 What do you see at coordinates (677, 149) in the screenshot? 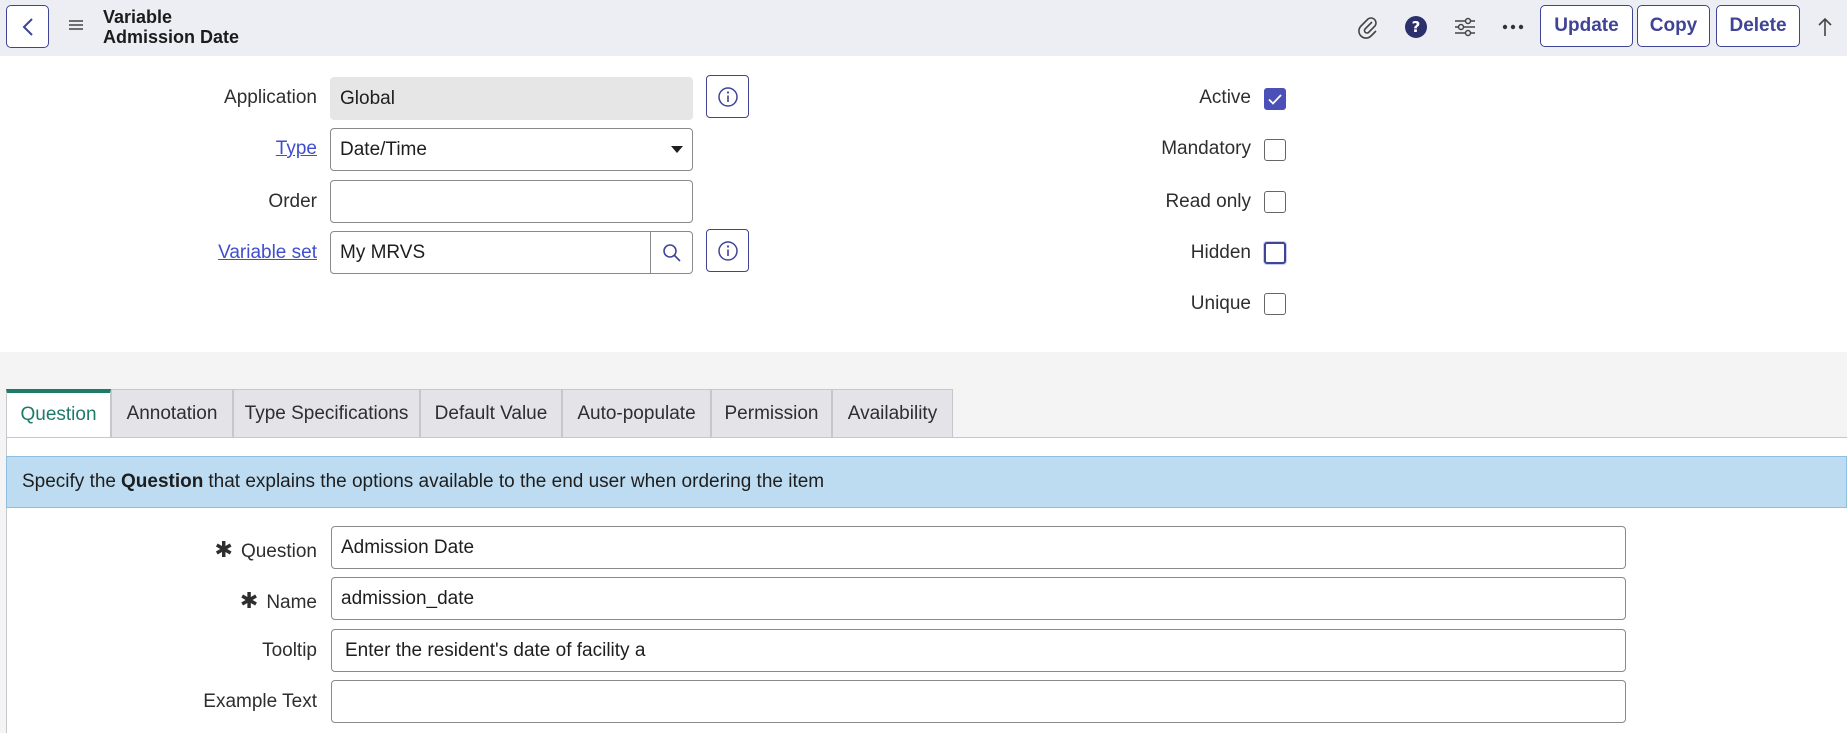
I see `dropdown-caret-icon` at bounding box center [677, 149].